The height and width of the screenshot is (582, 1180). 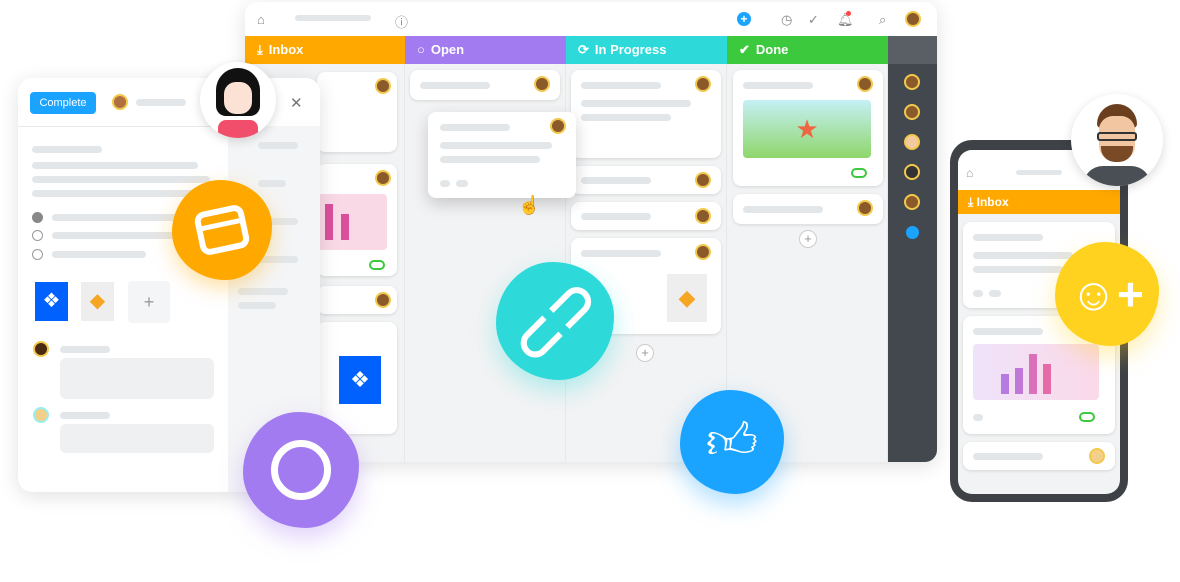 I want to click on calendar-badge, so click(x=222, y=230).